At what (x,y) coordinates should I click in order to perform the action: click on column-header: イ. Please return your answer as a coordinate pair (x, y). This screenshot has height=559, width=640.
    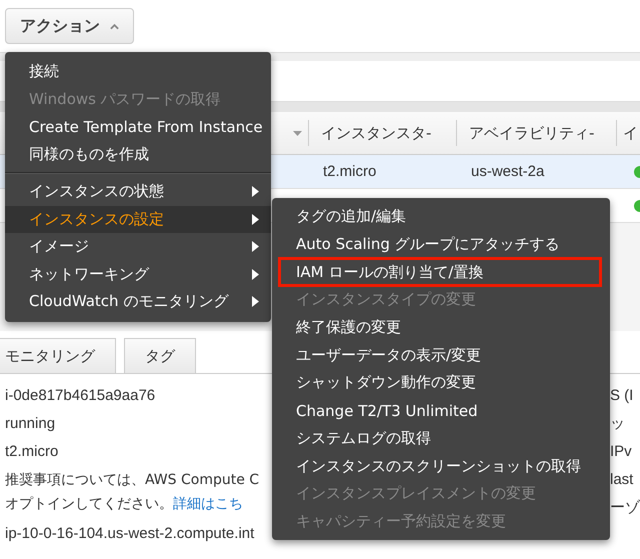
    Looking at the image, I should click on (628, 133).